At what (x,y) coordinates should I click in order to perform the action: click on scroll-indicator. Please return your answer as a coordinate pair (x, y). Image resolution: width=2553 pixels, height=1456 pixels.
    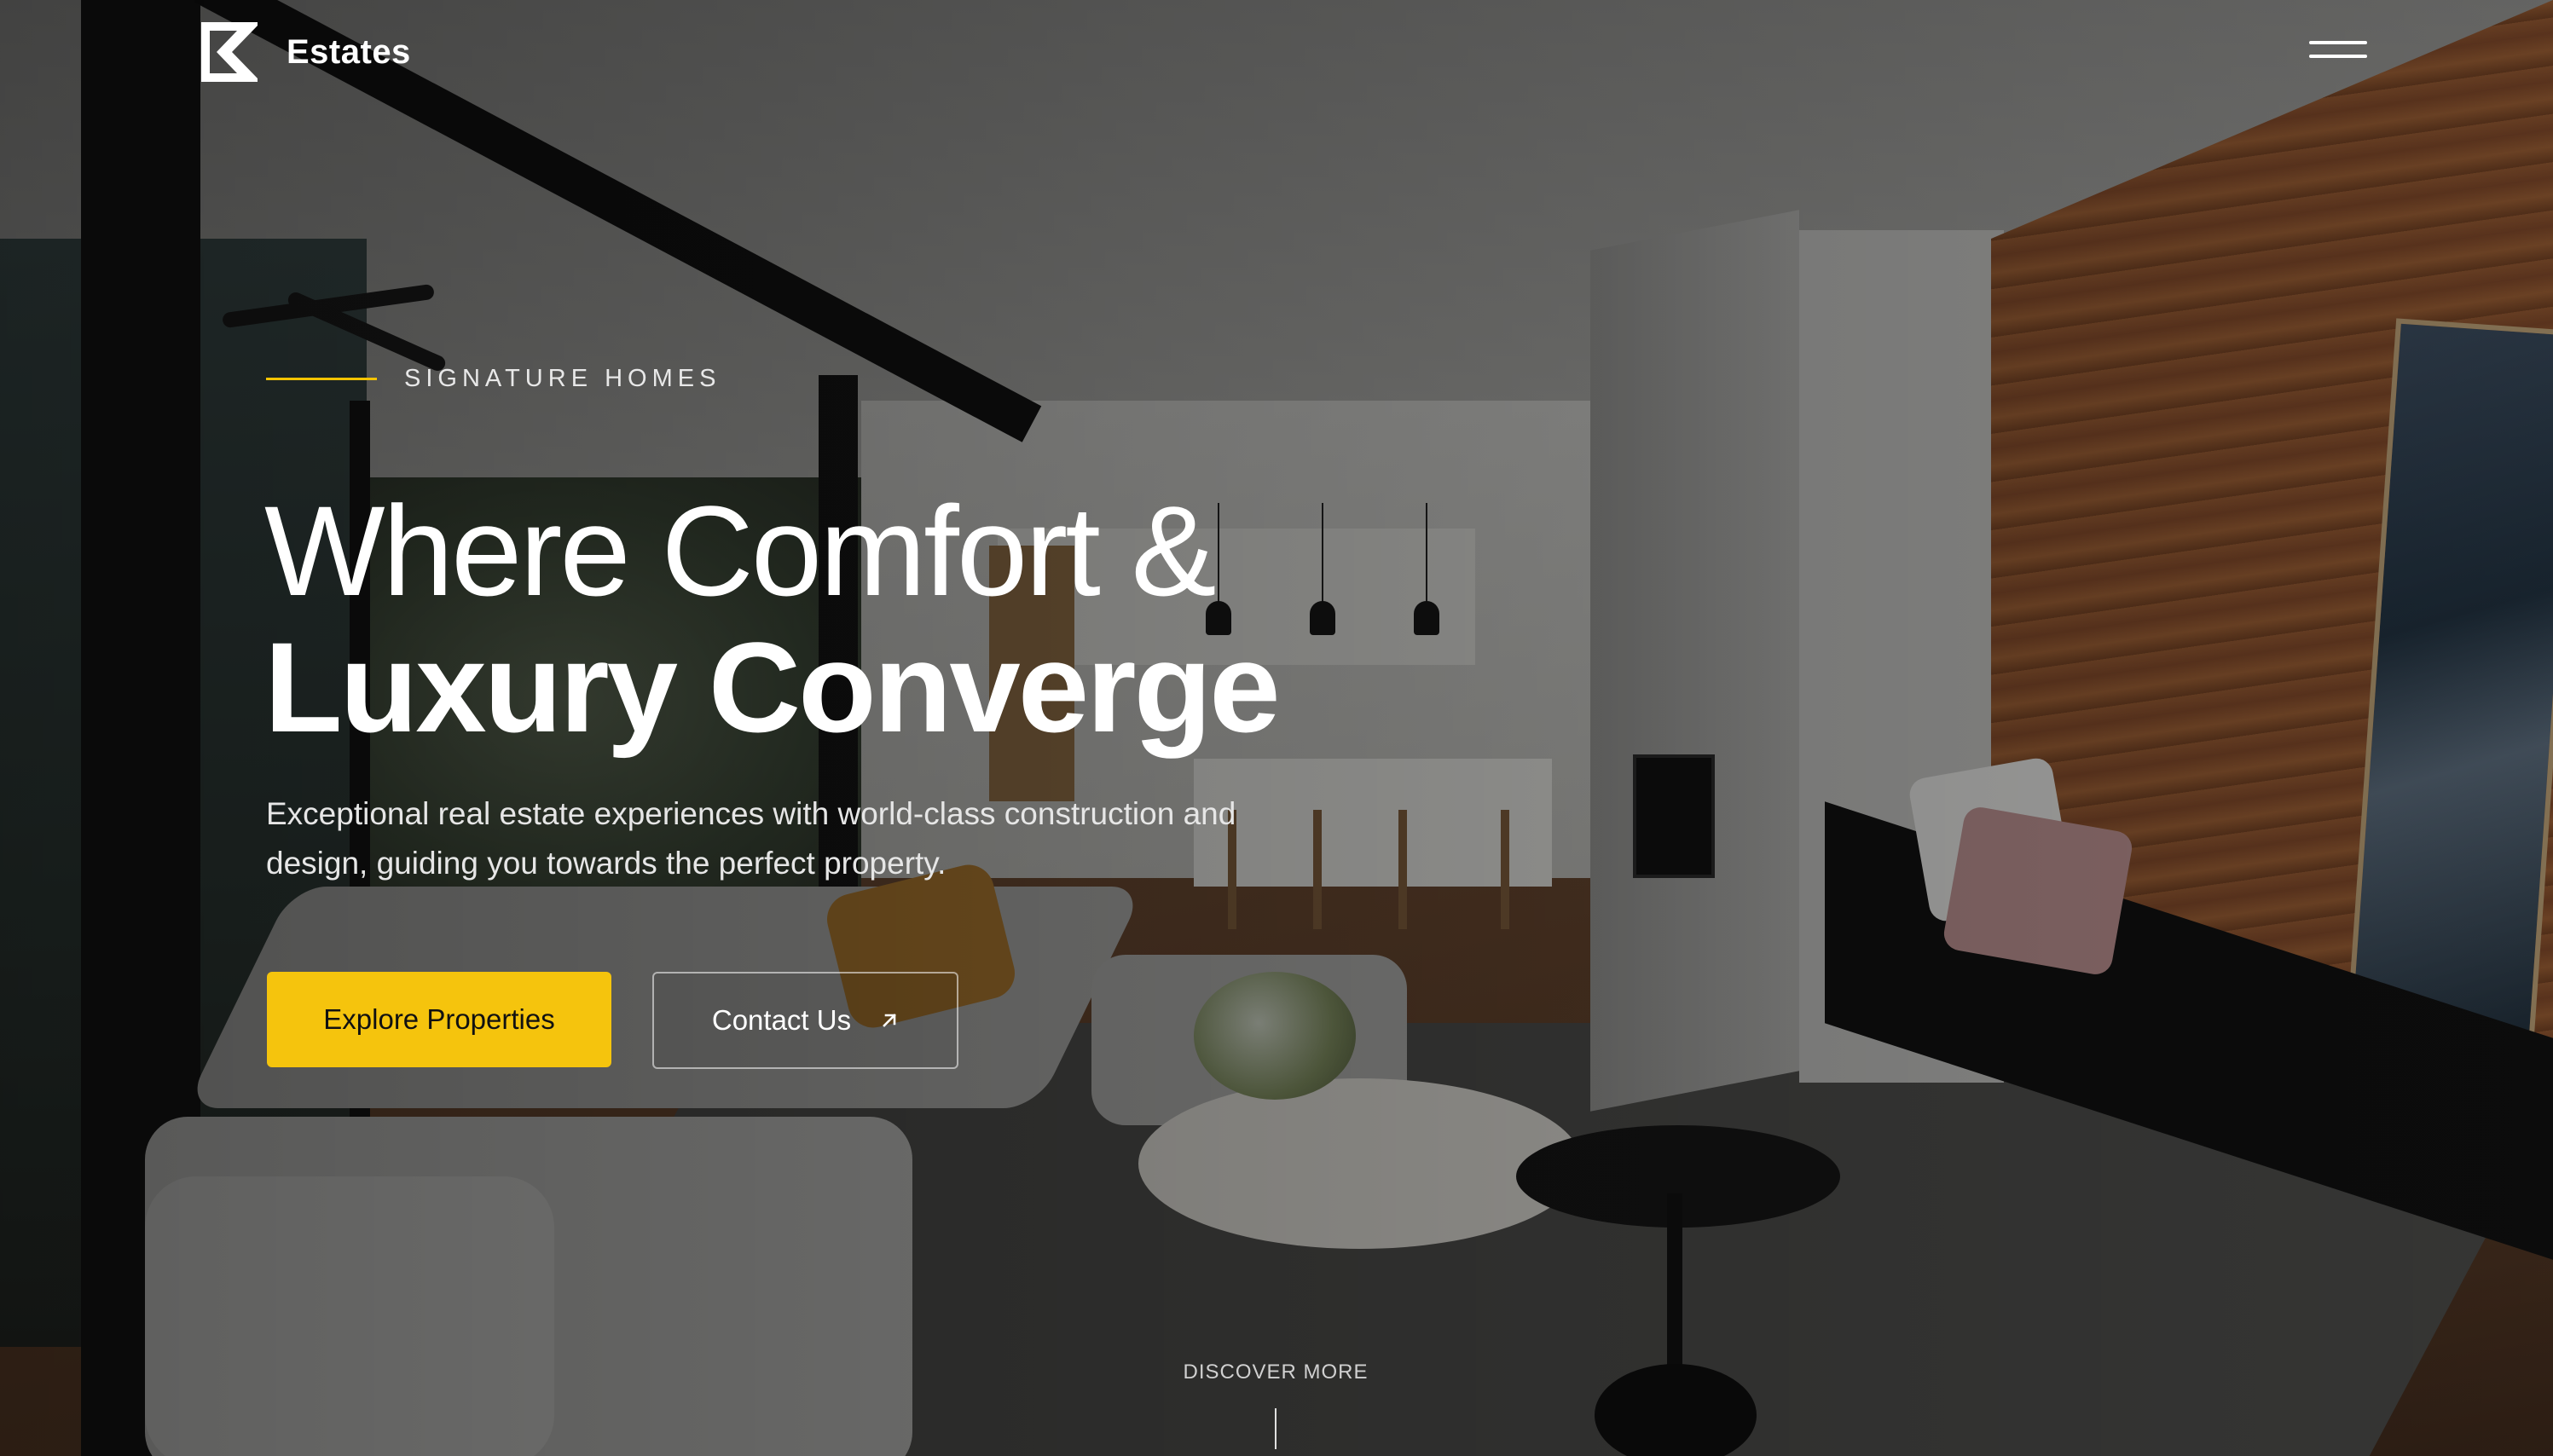
    Looking at the image, I should click on (1276, 1428).